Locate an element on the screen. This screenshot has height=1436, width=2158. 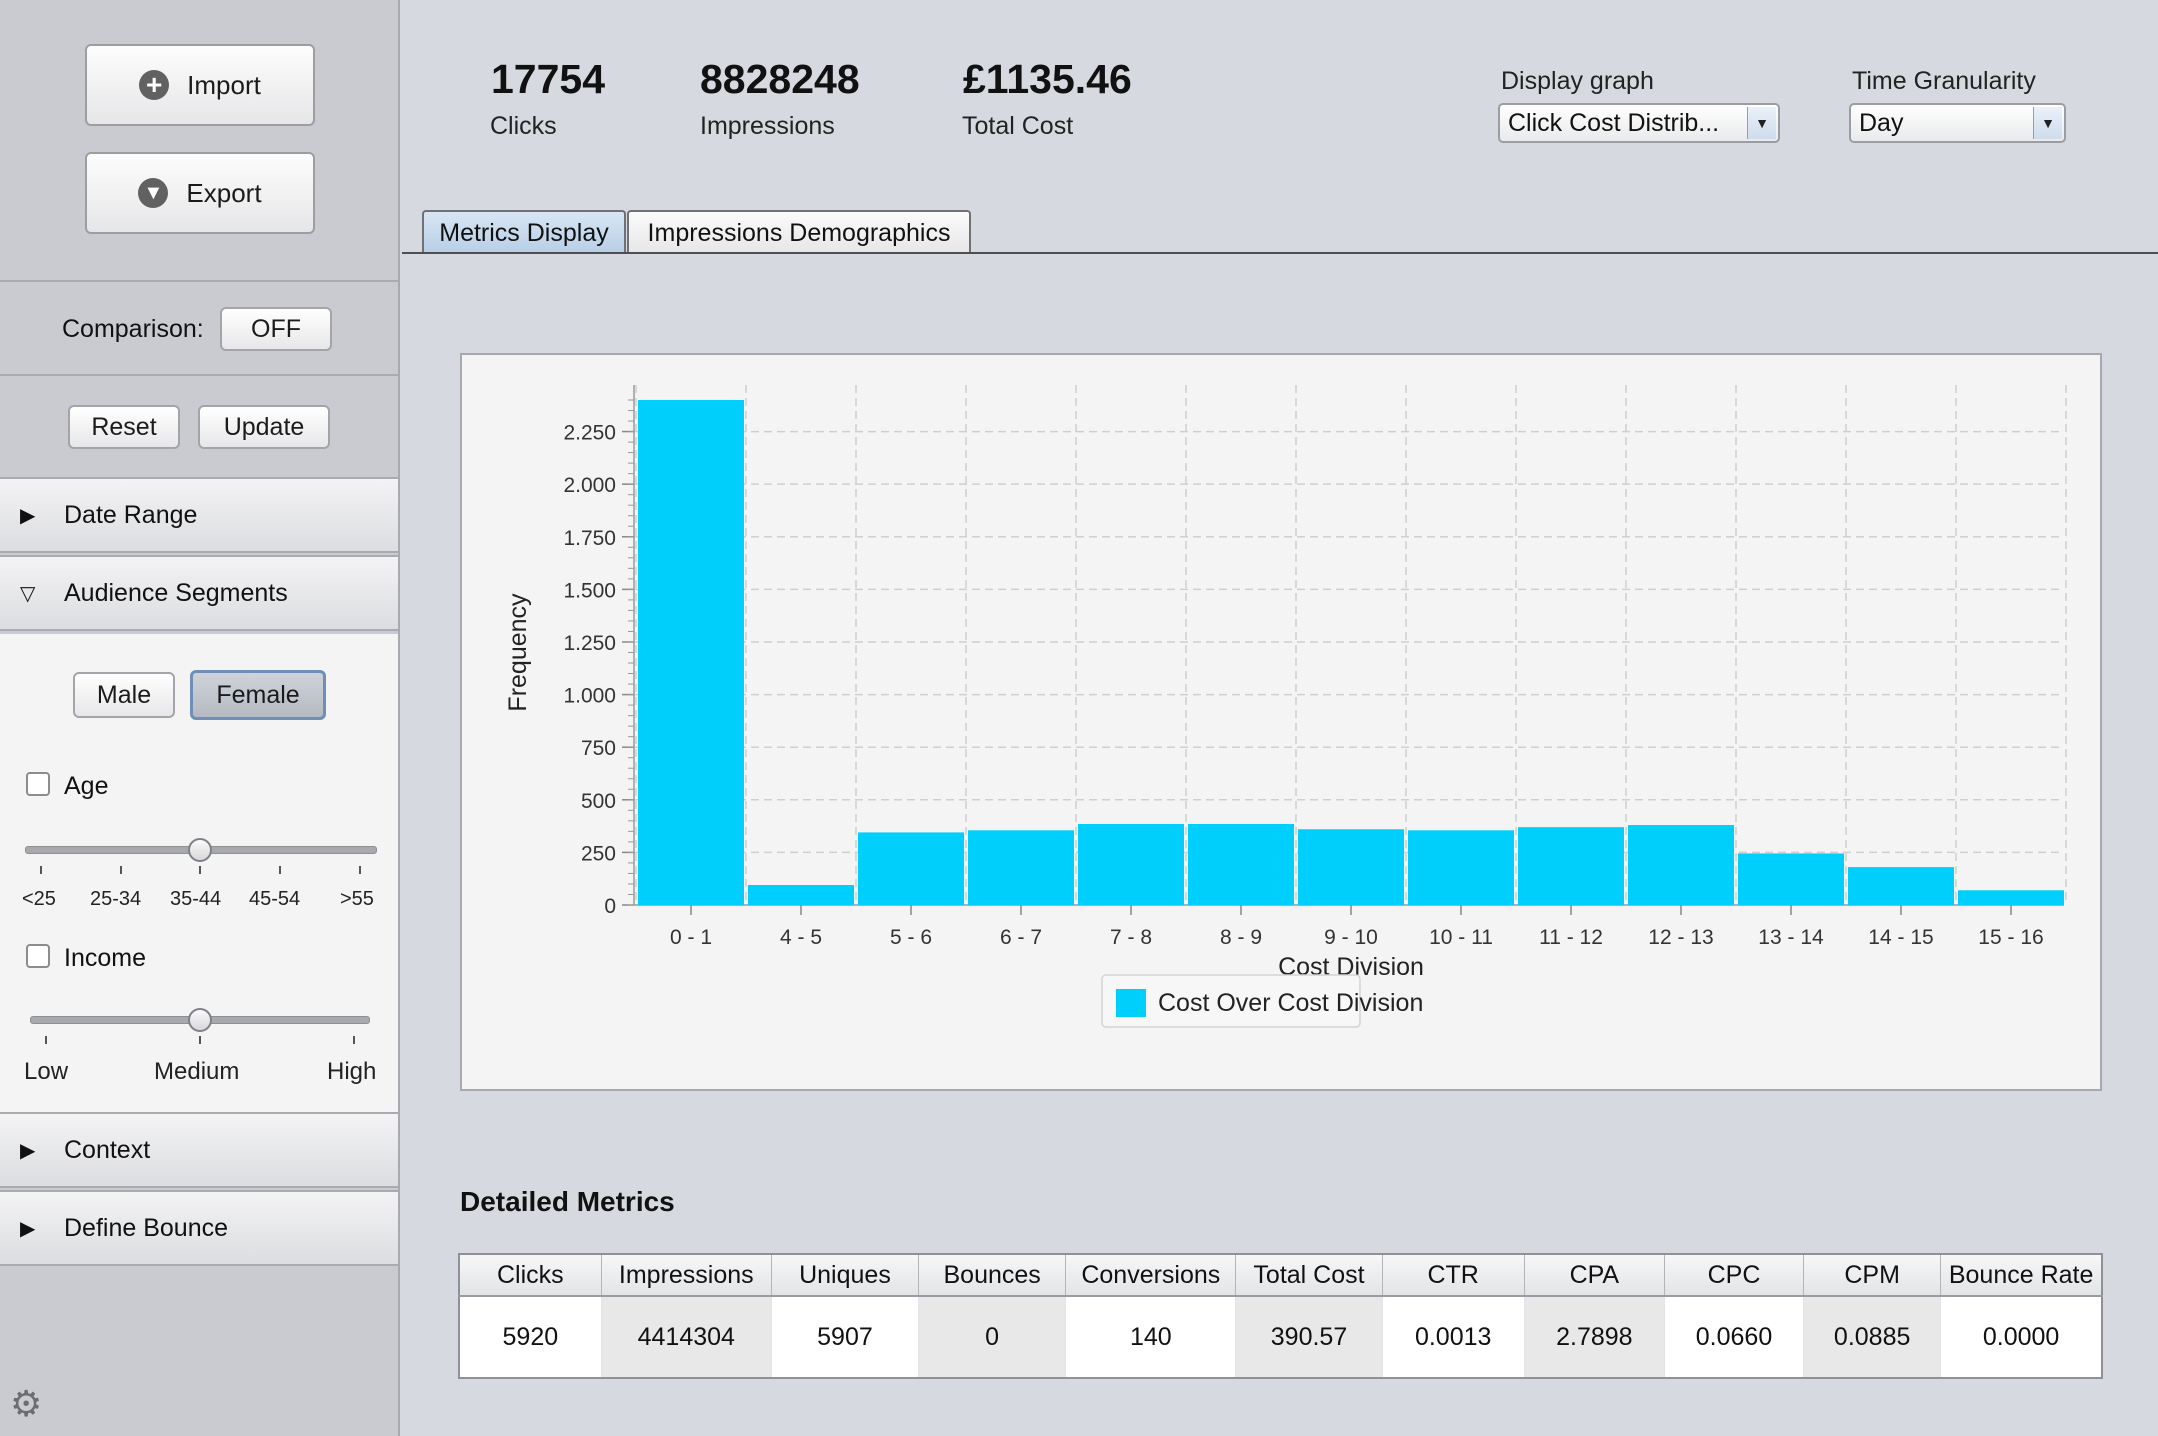
age-tick-label: 45-54 is located at coordinates (275, 899).